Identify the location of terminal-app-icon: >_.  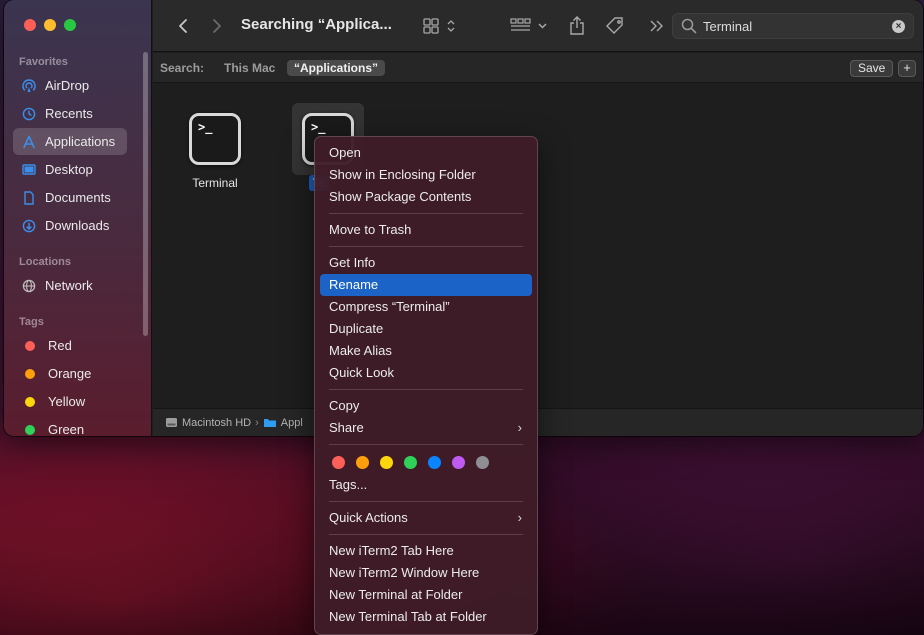
(215, 139).